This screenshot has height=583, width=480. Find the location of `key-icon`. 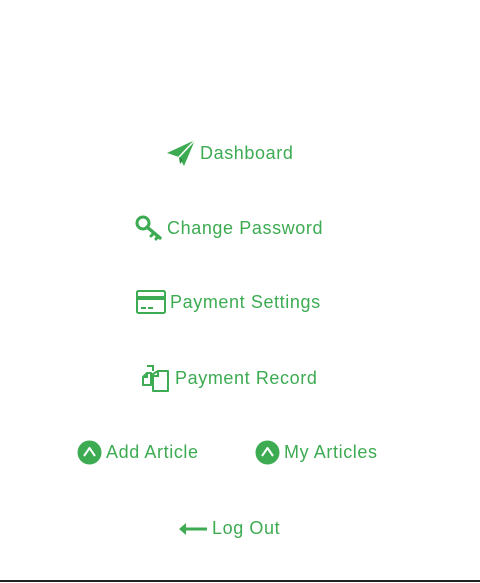

key-icon is located at coordinates (149, 228).